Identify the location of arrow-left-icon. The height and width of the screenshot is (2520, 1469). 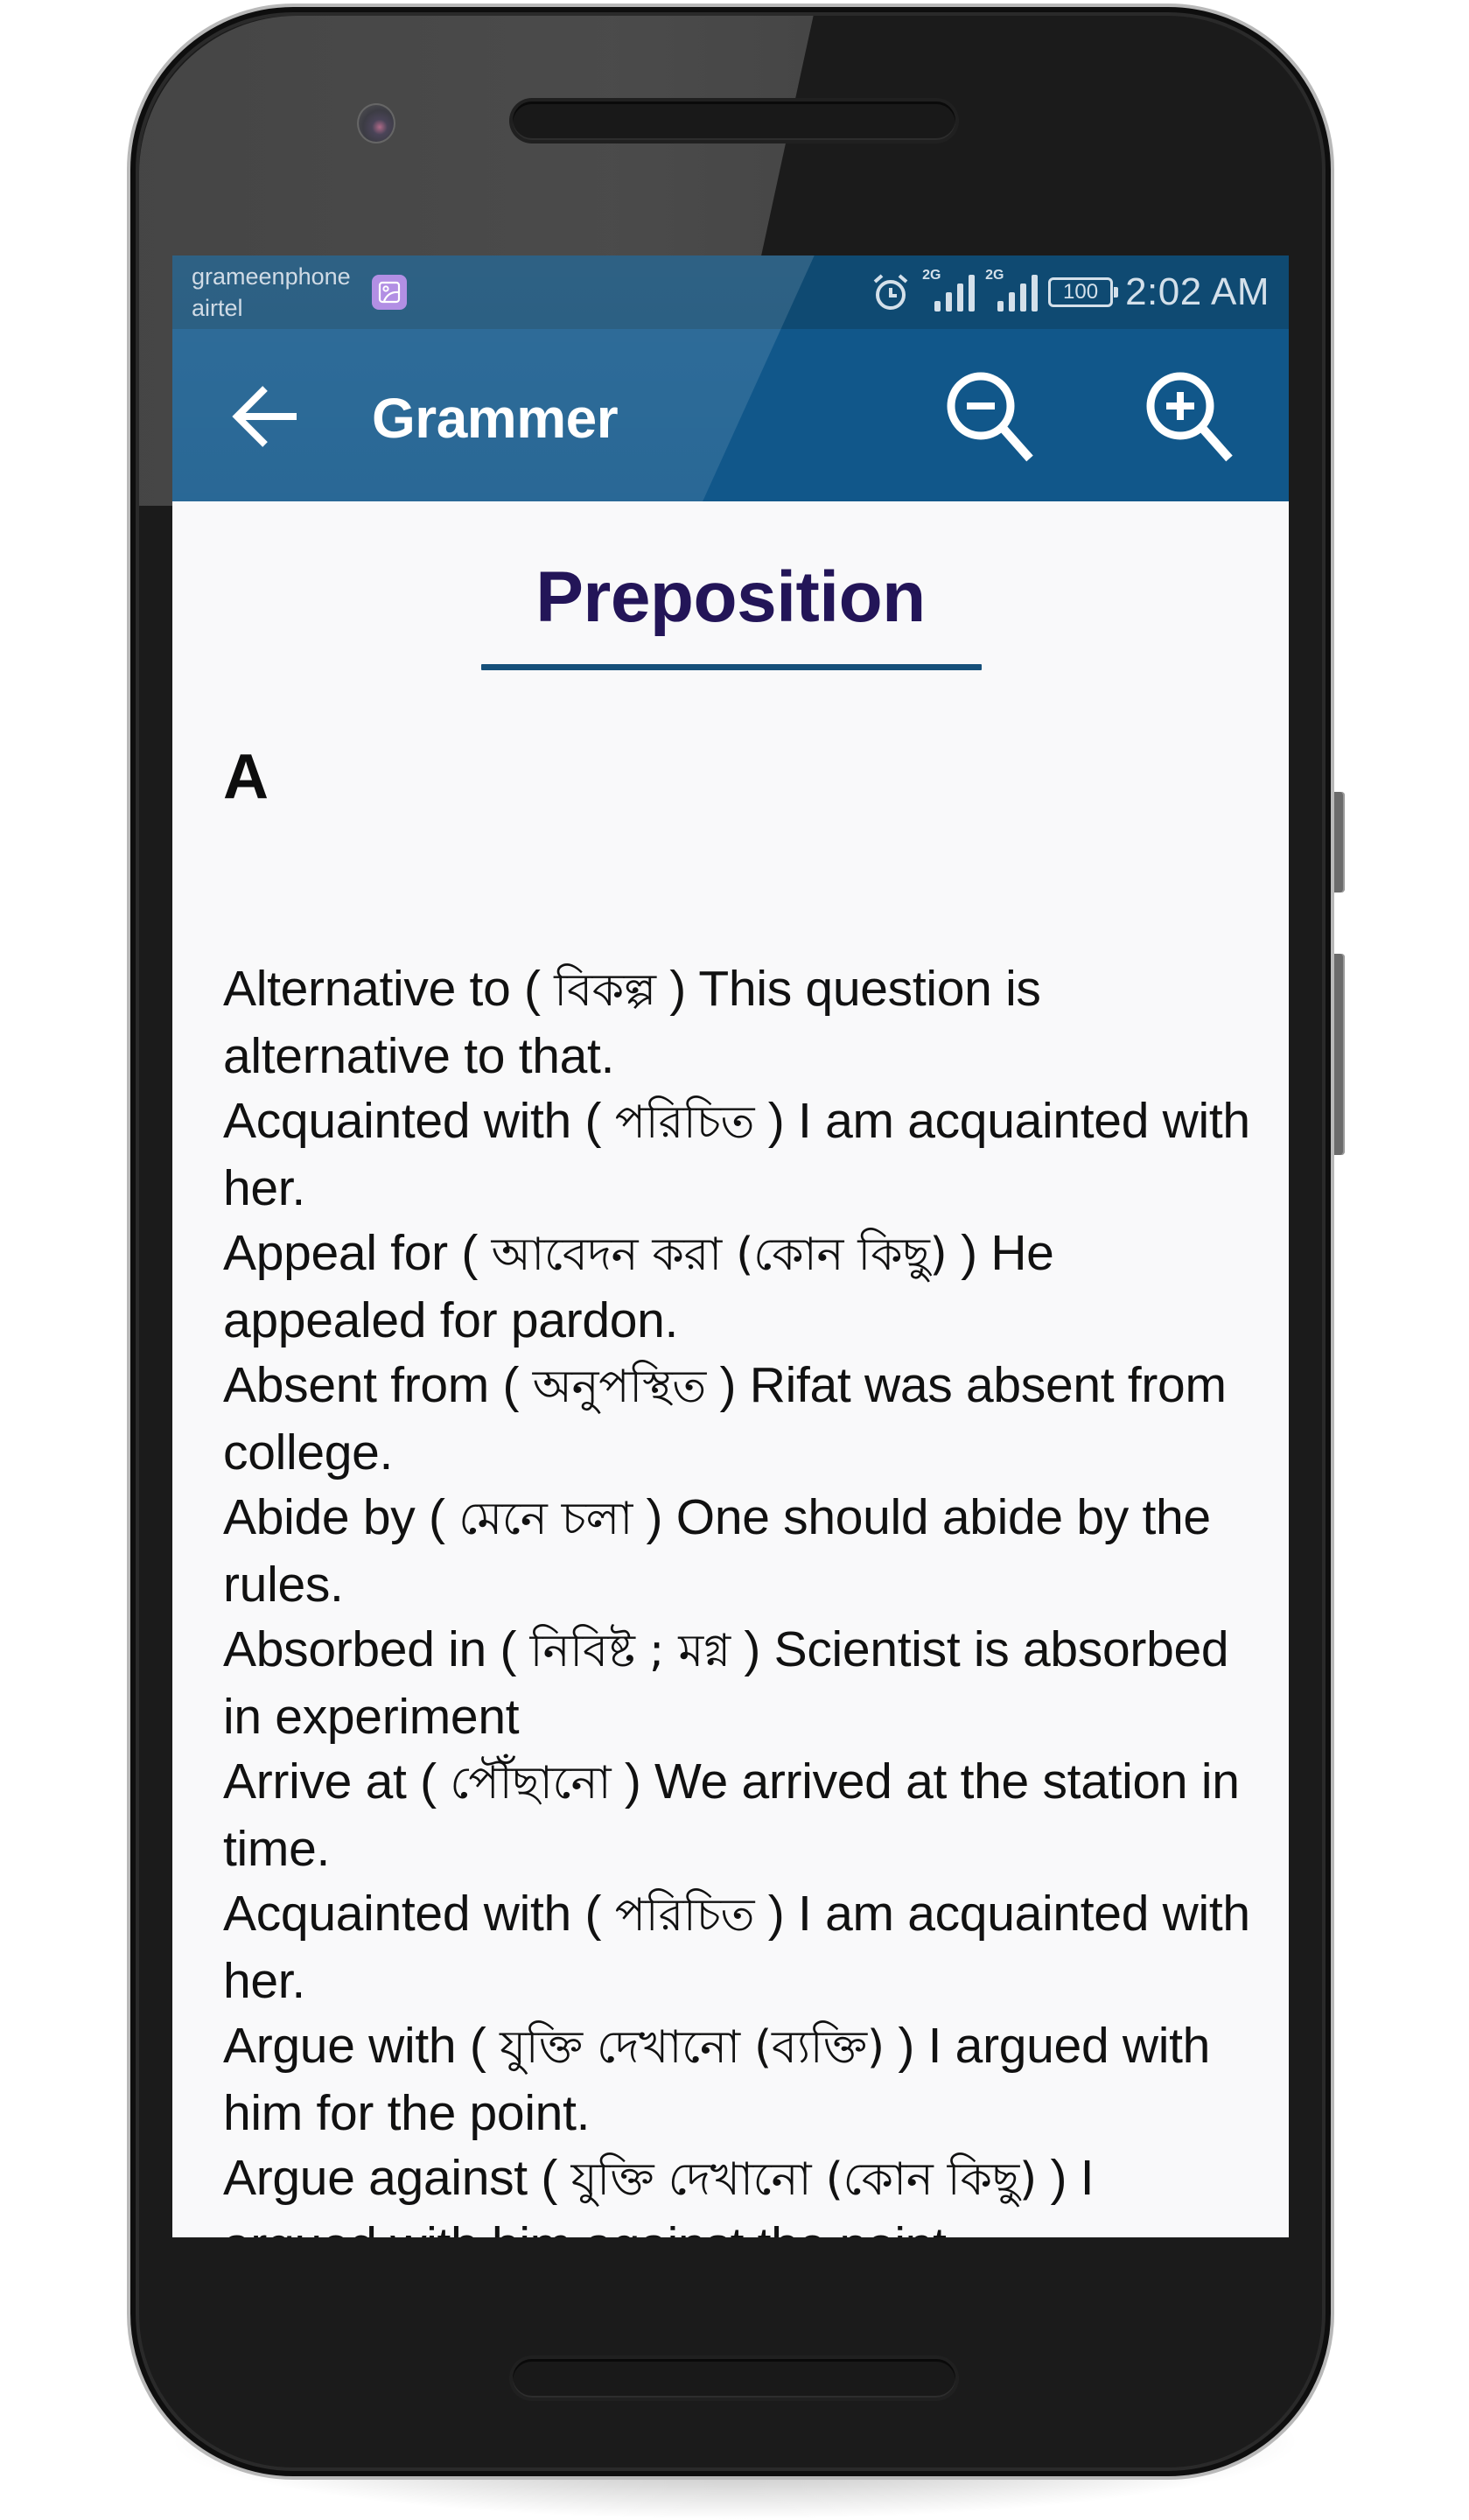
(264, 416).